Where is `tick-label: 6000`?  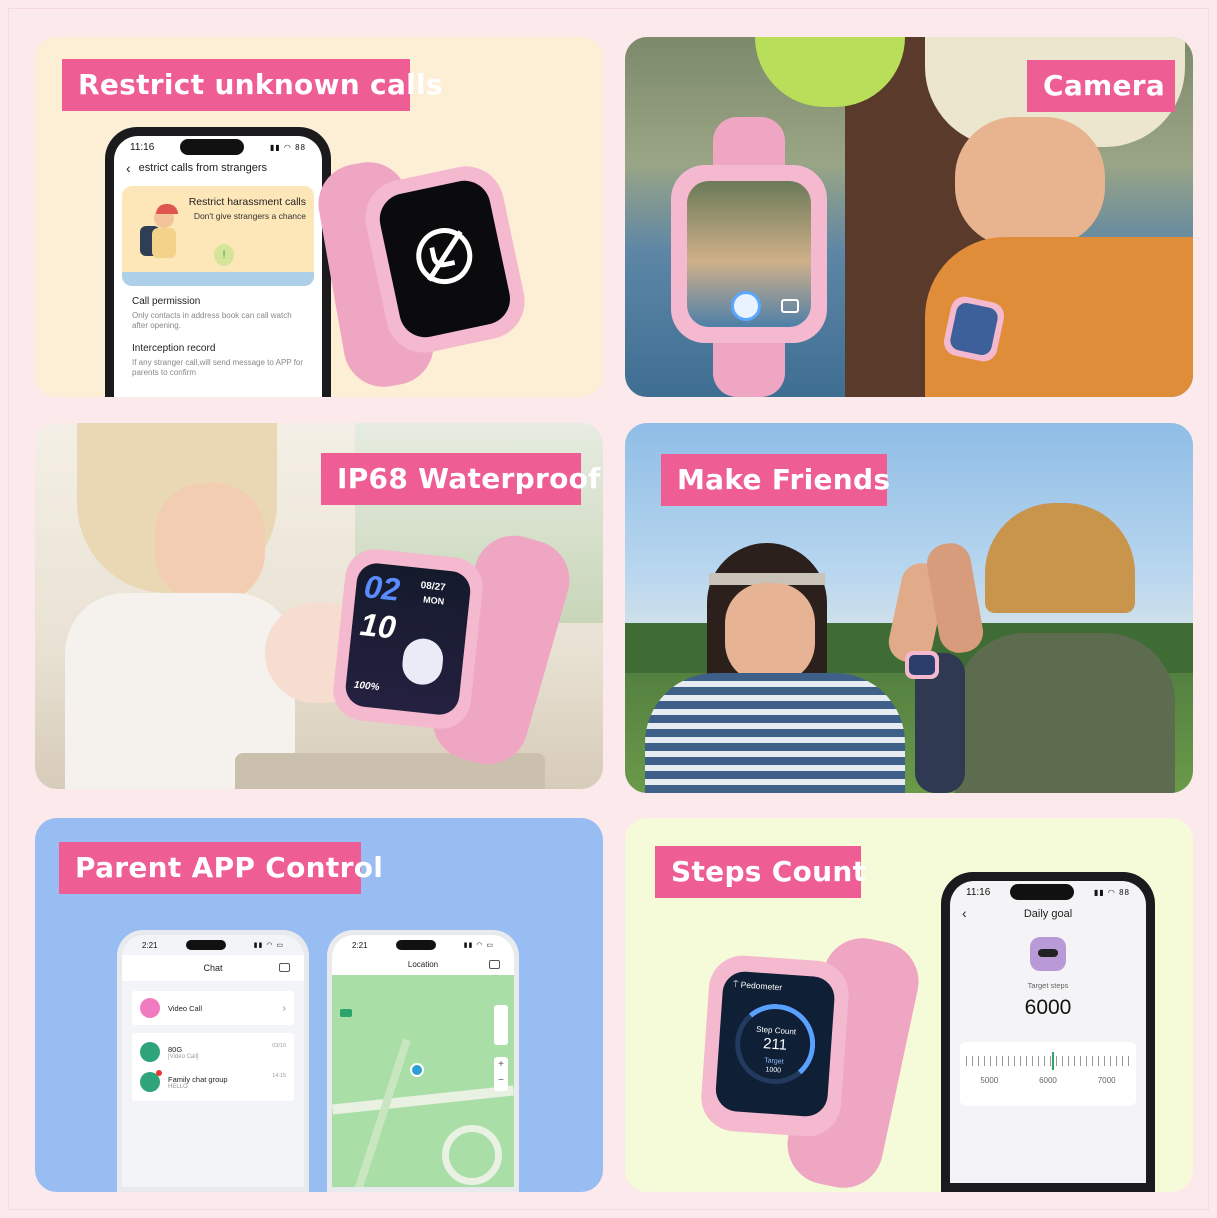
tick-label: 6000 is located at coordinates (1048, 1080).